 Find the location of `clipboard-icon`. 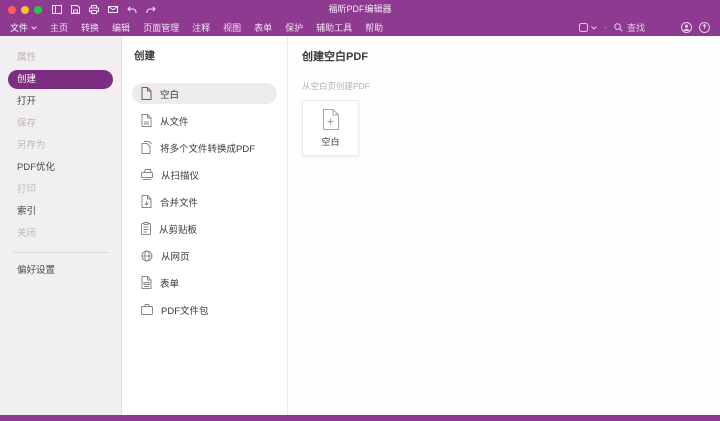

clipboard-icon is located at coordinates (146, 228).